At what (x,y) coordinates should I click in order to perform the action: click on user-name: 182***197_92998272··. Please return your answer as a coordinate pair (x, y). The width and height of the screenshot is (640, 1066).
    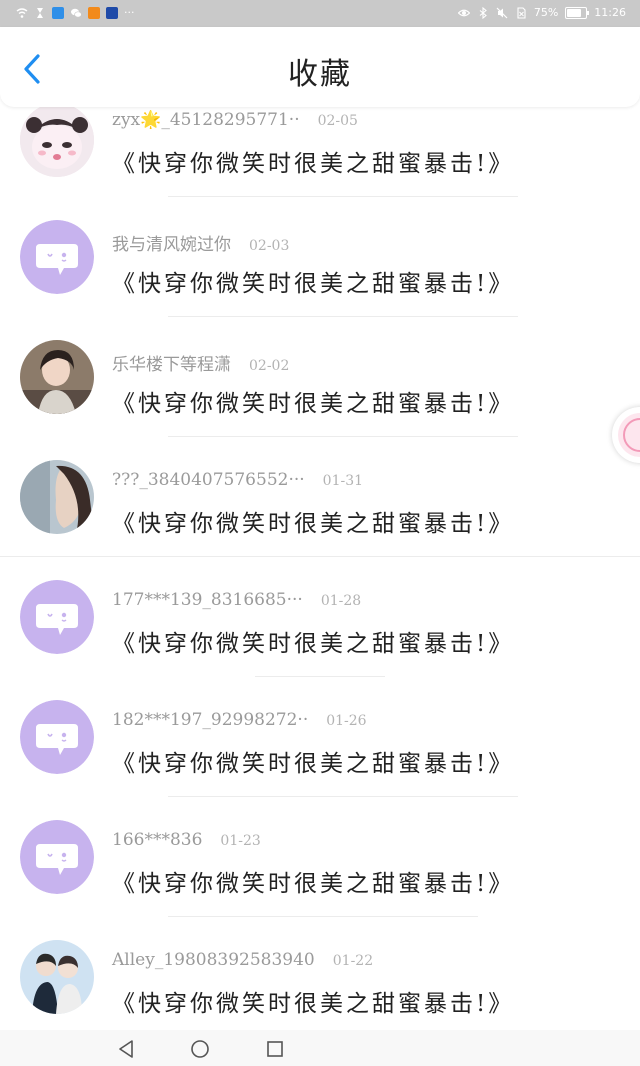
    Looking at the image, I should click on (210, 720).